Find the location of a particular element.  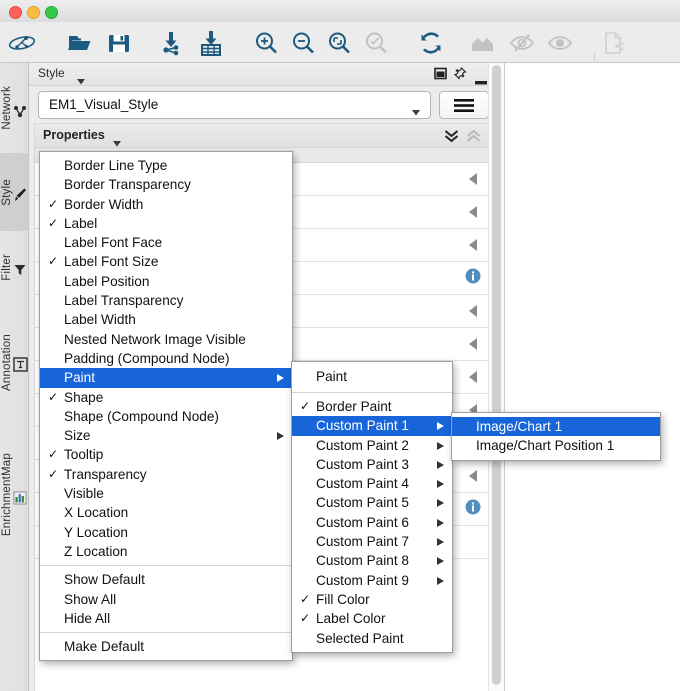

zoom-in-icon is located at coordinates (266, 43).